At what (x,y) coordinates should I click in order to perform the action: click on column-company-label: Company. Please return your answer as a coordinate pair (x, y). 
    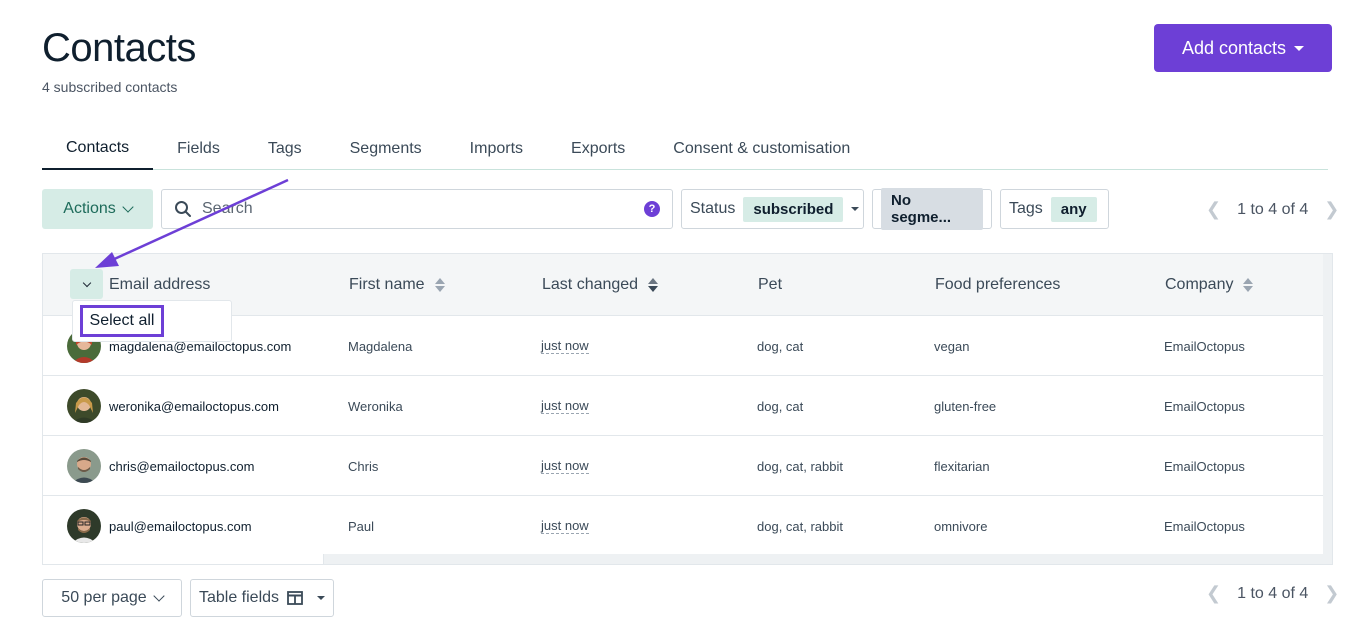
    Looking at the image, I should click on (1199, 284).